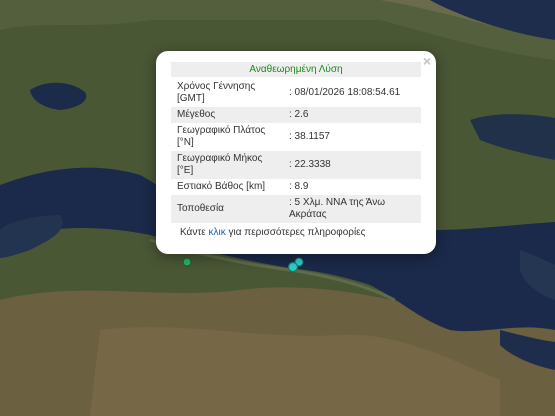 Image resolution: width=555 pixels, height=416 pixels. What do you see at coordinates (309, 136) in the screenshot?
I see `row-value: : 38.1157` at bounding box center [309, 136].